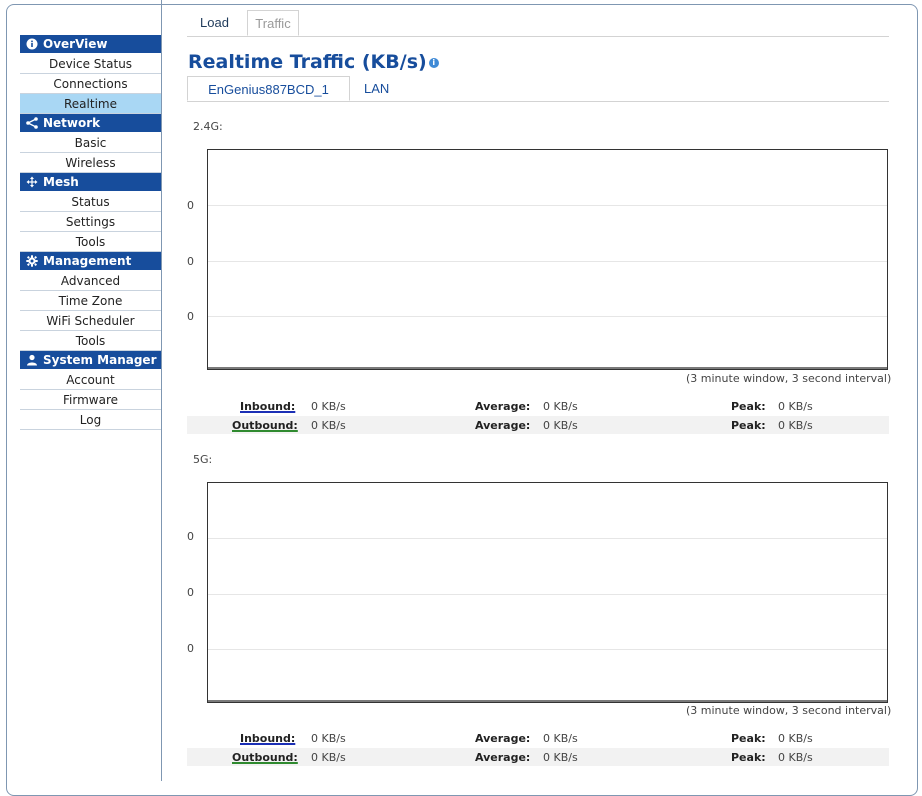 The height and width of the screenshot is (796, 922). What do you see at coordinates (90, 143) in the screenshot?
I see `sidebar-item-basic: Basic` at bounding box center [90, 143].